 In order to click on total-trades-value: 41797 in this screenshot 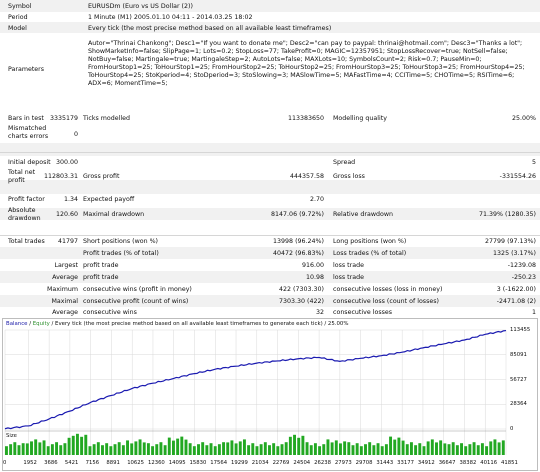, I will do `click(67, 241)`.